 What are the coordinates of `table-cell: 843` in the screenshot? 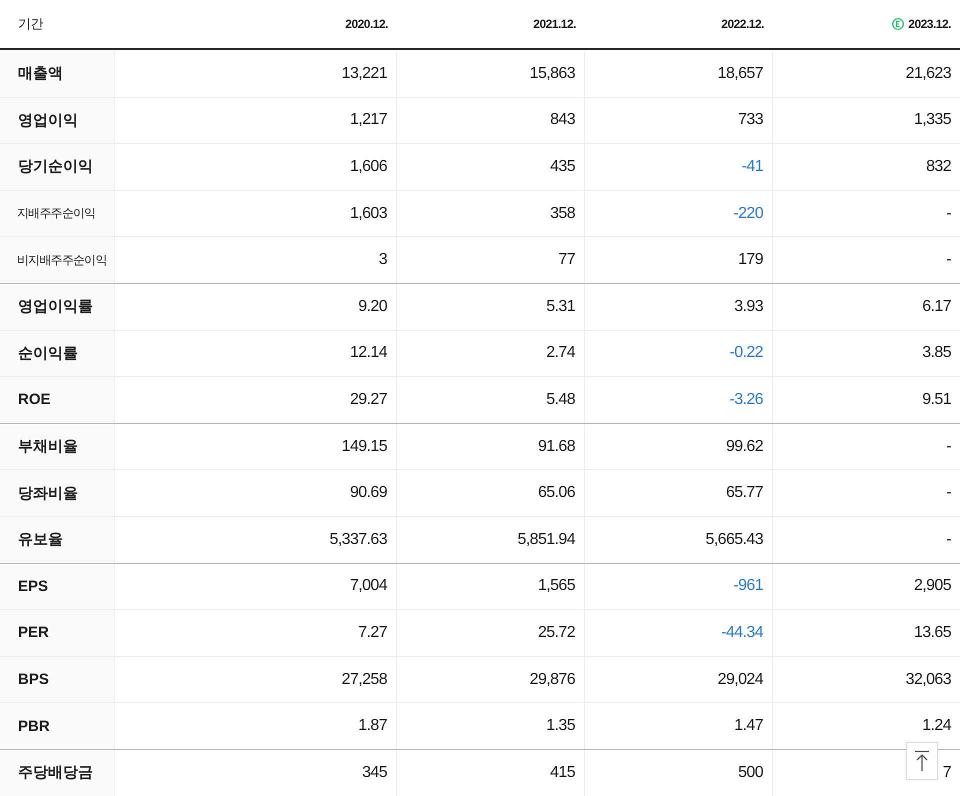 It's located at (562, 120).